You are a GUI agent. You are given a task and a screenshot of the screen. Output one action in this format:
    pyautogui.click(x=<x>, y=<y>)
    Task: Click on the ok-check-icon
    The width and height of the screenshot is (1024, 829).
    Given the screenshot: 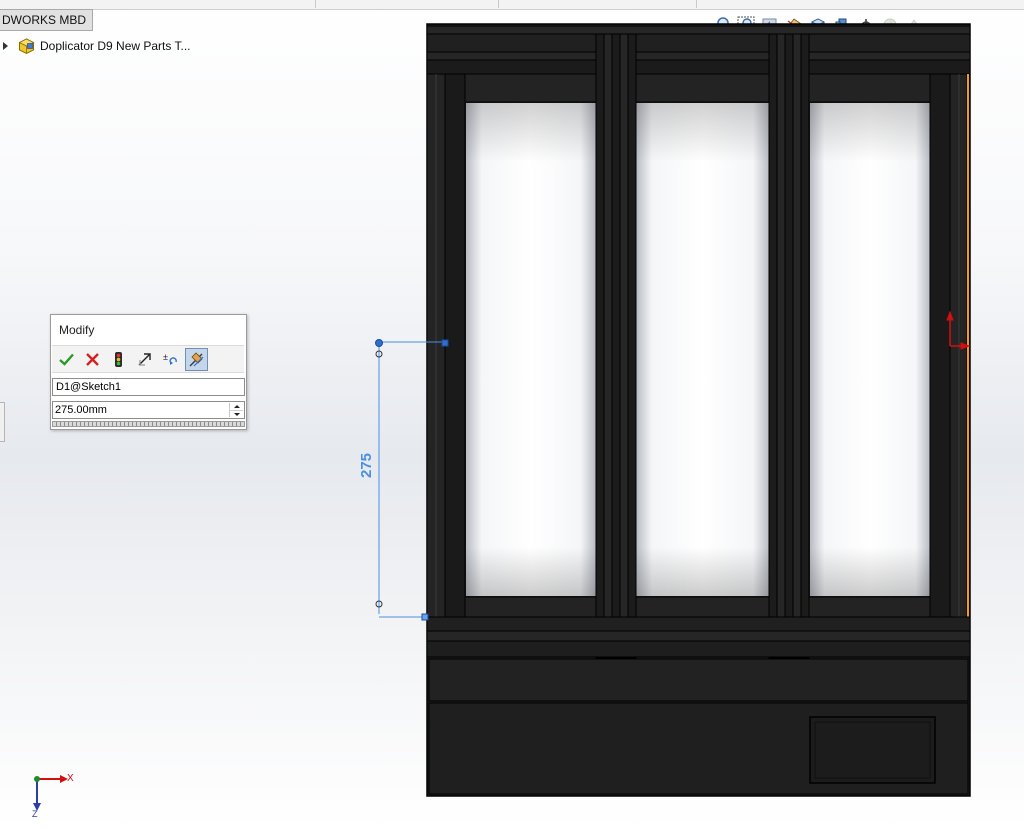 What is the action you would take?
    pyautogui.click(x=66, y=359)
    